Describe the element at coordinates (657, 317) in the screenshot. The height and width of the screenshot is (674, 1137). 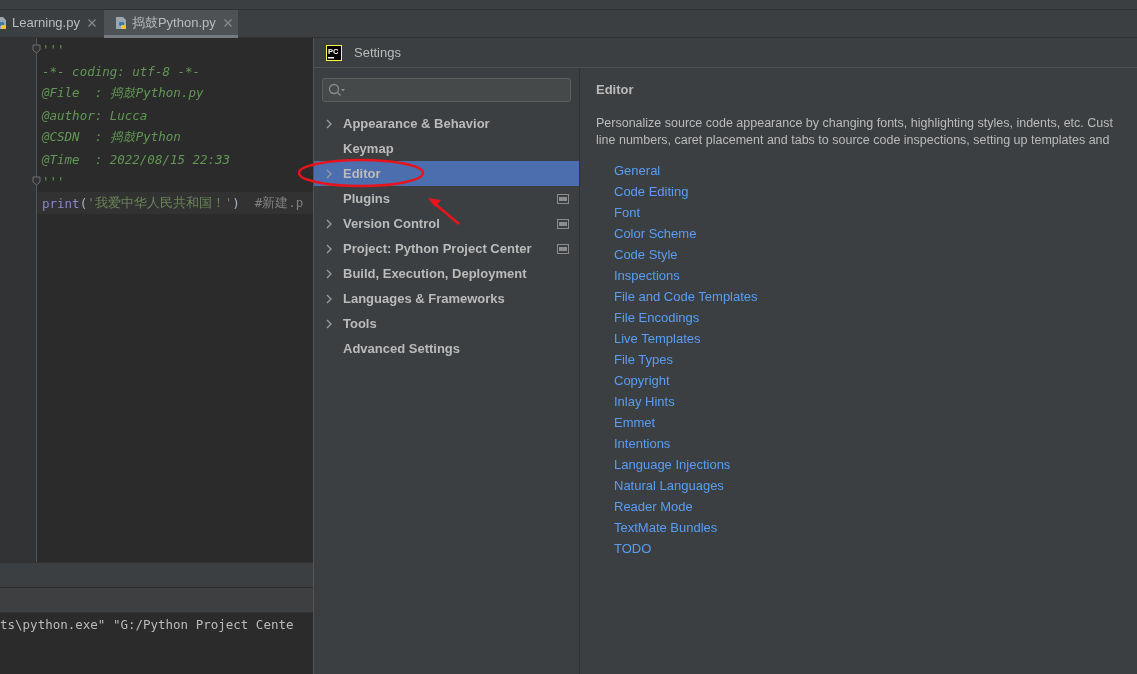
I see `settings-link: File Encodings` at that location.